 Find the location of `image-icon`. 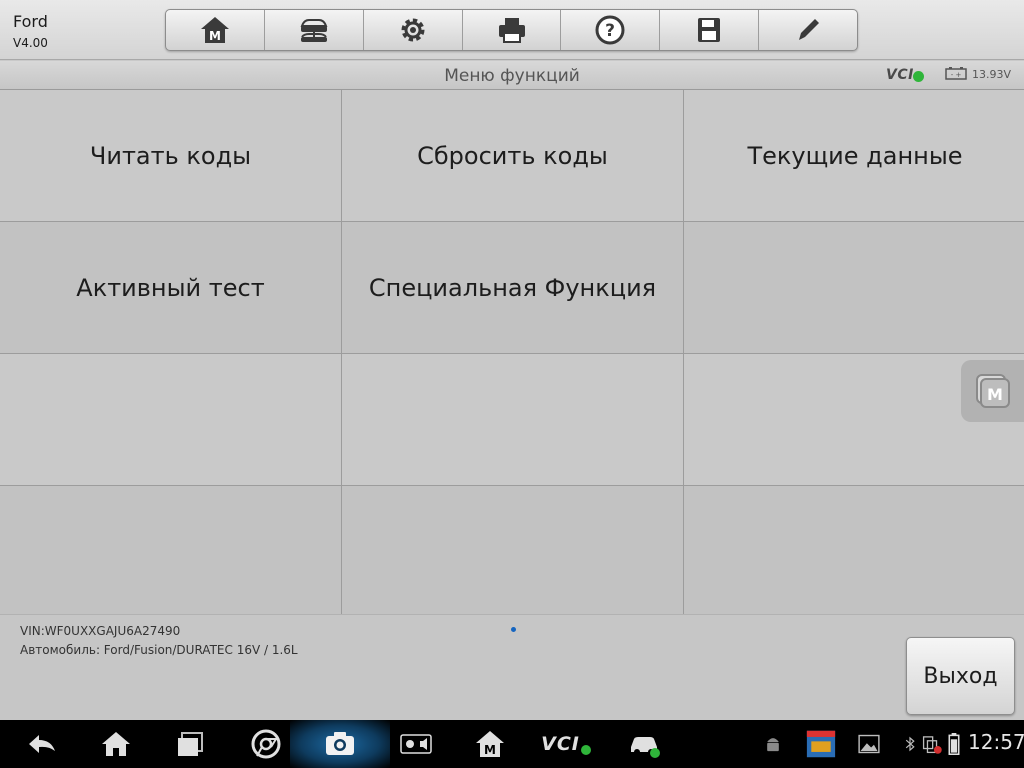

image-icon is located at coordinates (869, 744).